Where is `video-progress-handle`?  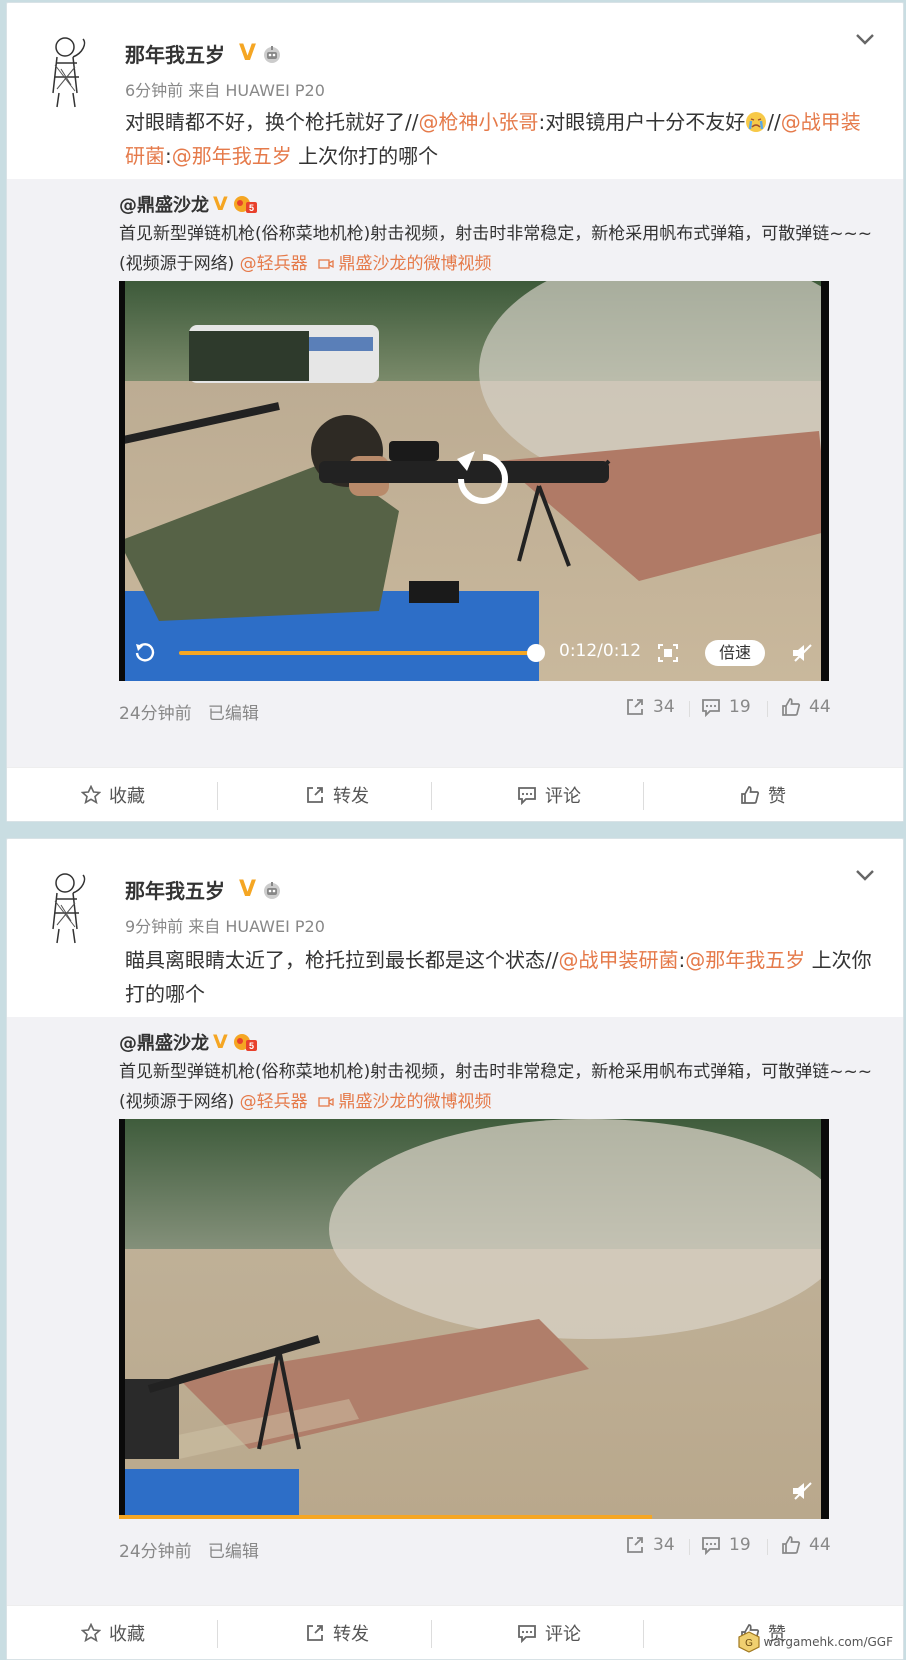
video-progress-handle is located at coordinates (536, 653).